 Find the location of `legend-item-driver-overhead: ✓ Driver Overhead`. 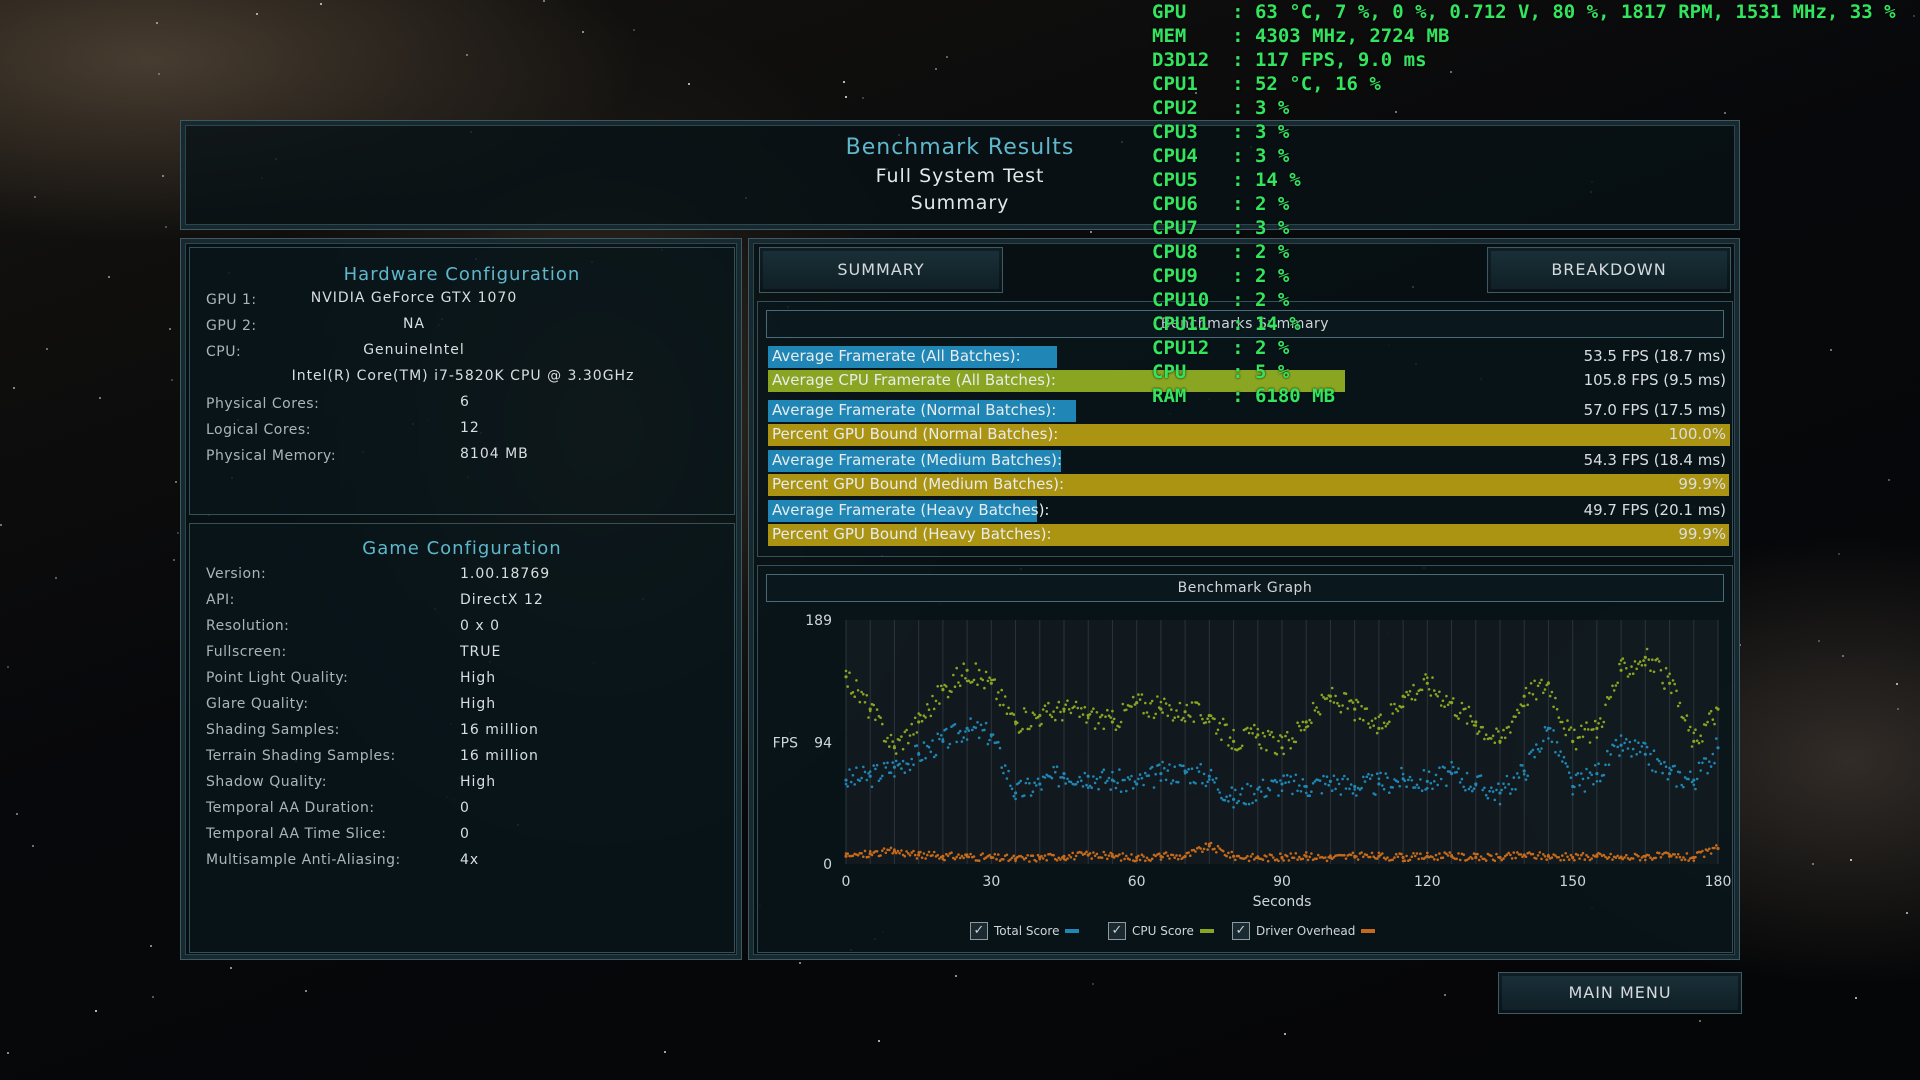

legend-item-driver-overhead: ✓ Driver Overhead is located at coordinates (1304, 931).